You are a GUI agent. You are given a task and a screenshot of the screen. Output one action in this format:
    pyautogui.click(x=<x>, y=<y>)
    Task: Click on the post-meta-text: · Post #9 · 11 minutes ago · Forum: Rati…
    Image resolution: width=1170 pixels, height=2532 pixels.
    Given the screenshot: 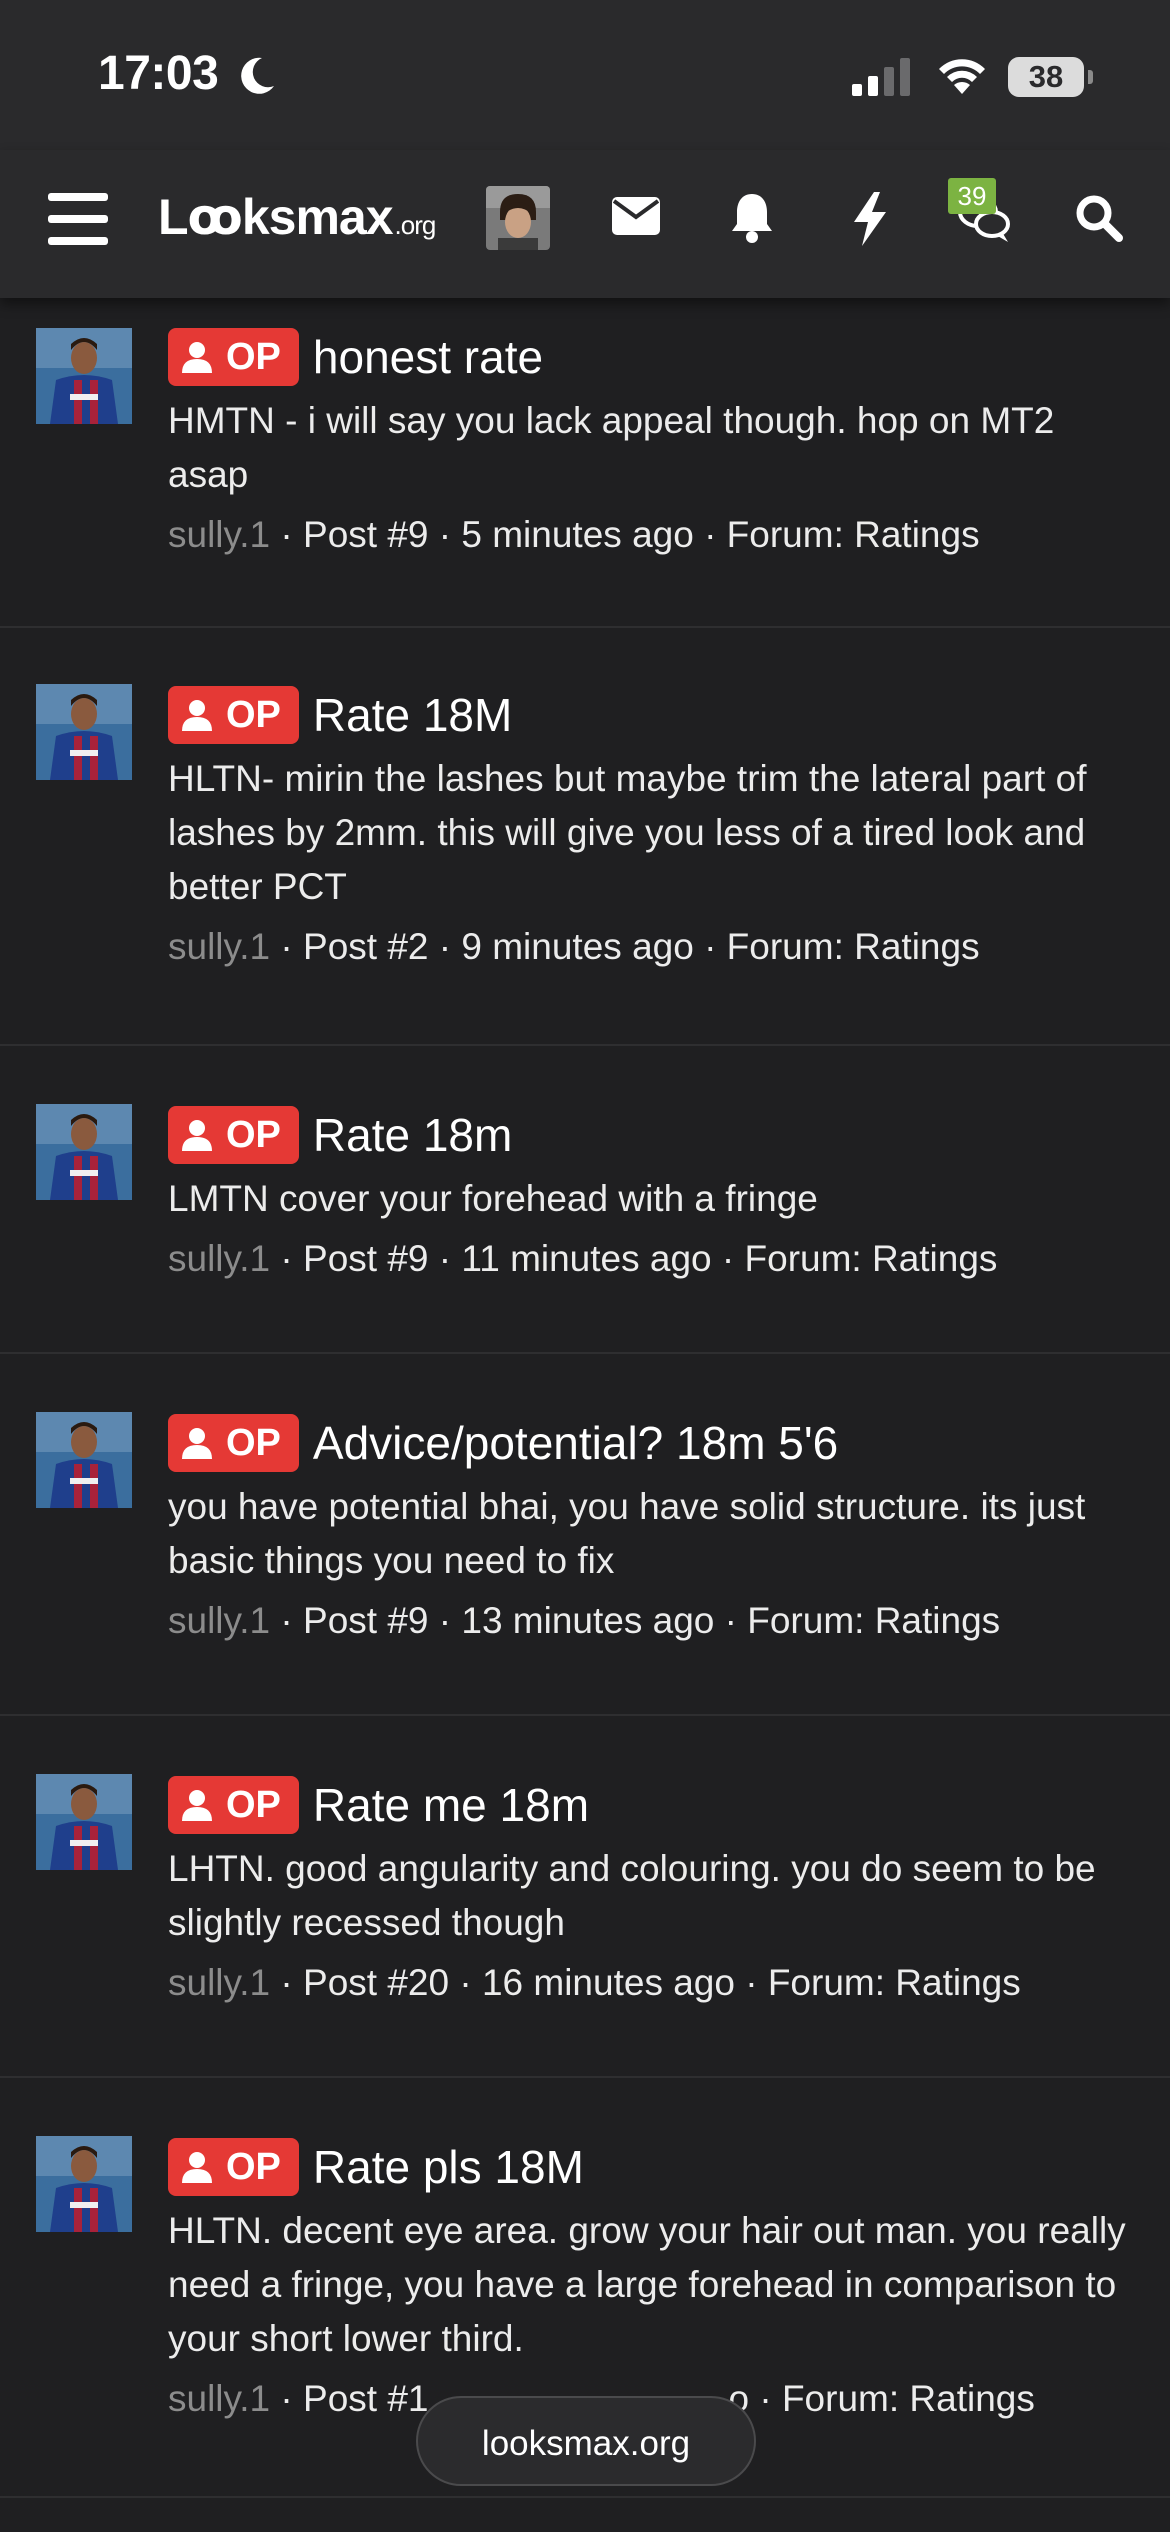 What is the action you would take?
    pyautogui.click(x=634, y=1258)
    